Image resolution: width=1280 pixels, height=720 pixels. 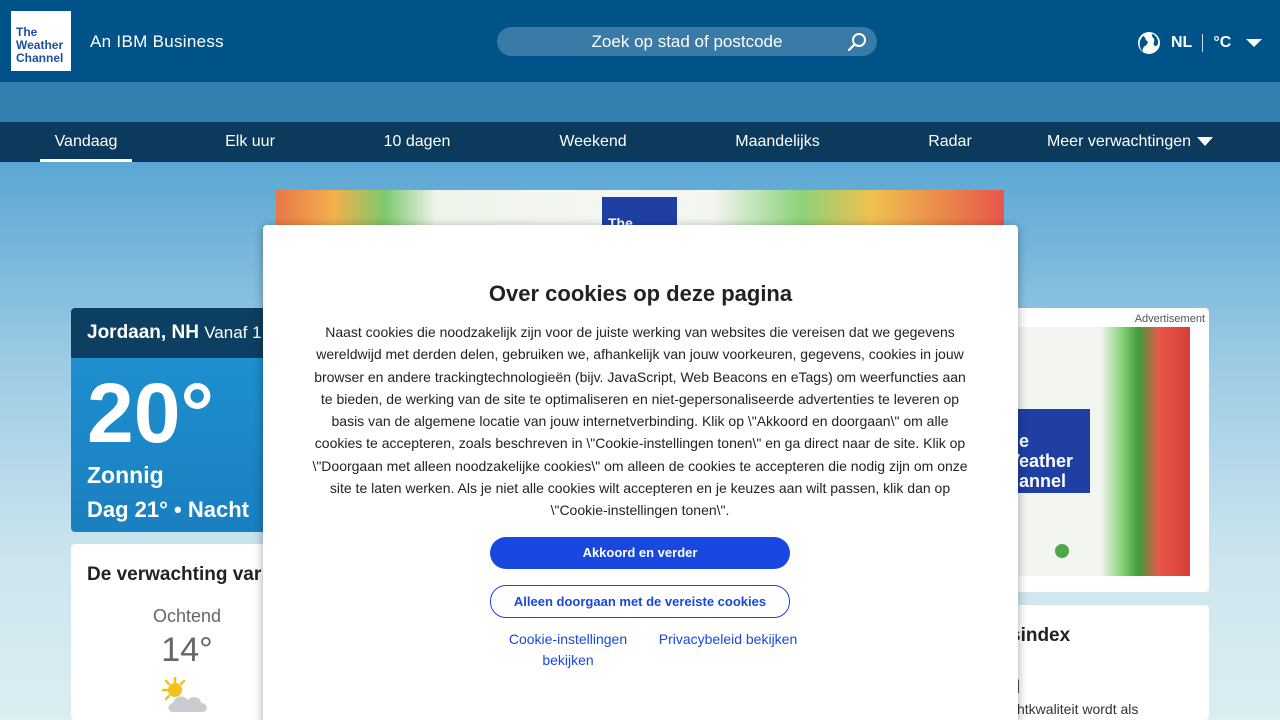 What do you see at coordinates (41, 41) in the screenshot?
I see `weather-channel-logo: The Weather Channel` at bounding box center [41, 41].